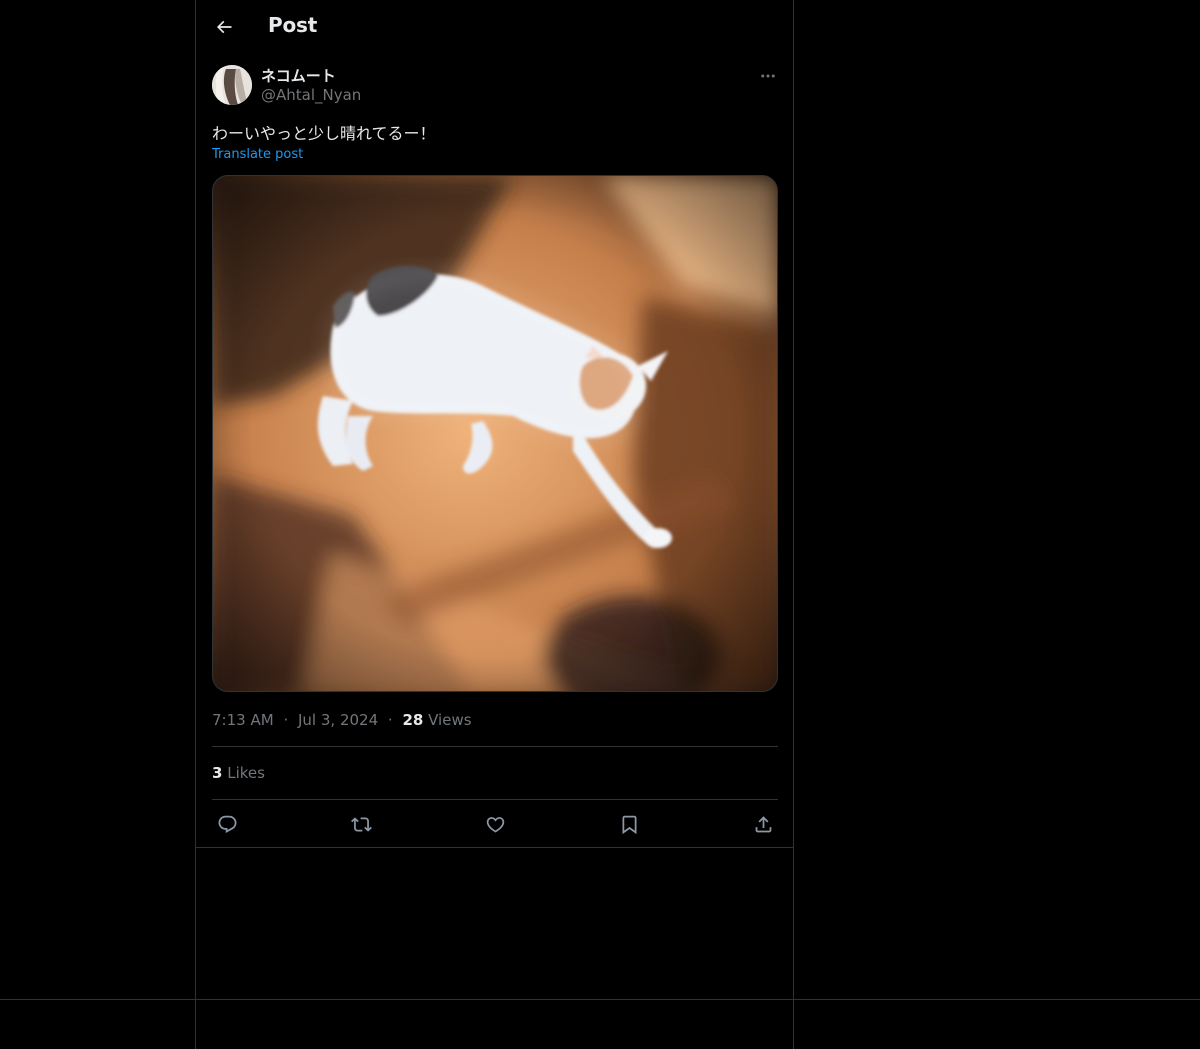 This screenshot has height=1049, width=1200. What do you see at coordinates (495, 27) in the screenshot?
I see `header: Post` at bounding box center [495, 27].